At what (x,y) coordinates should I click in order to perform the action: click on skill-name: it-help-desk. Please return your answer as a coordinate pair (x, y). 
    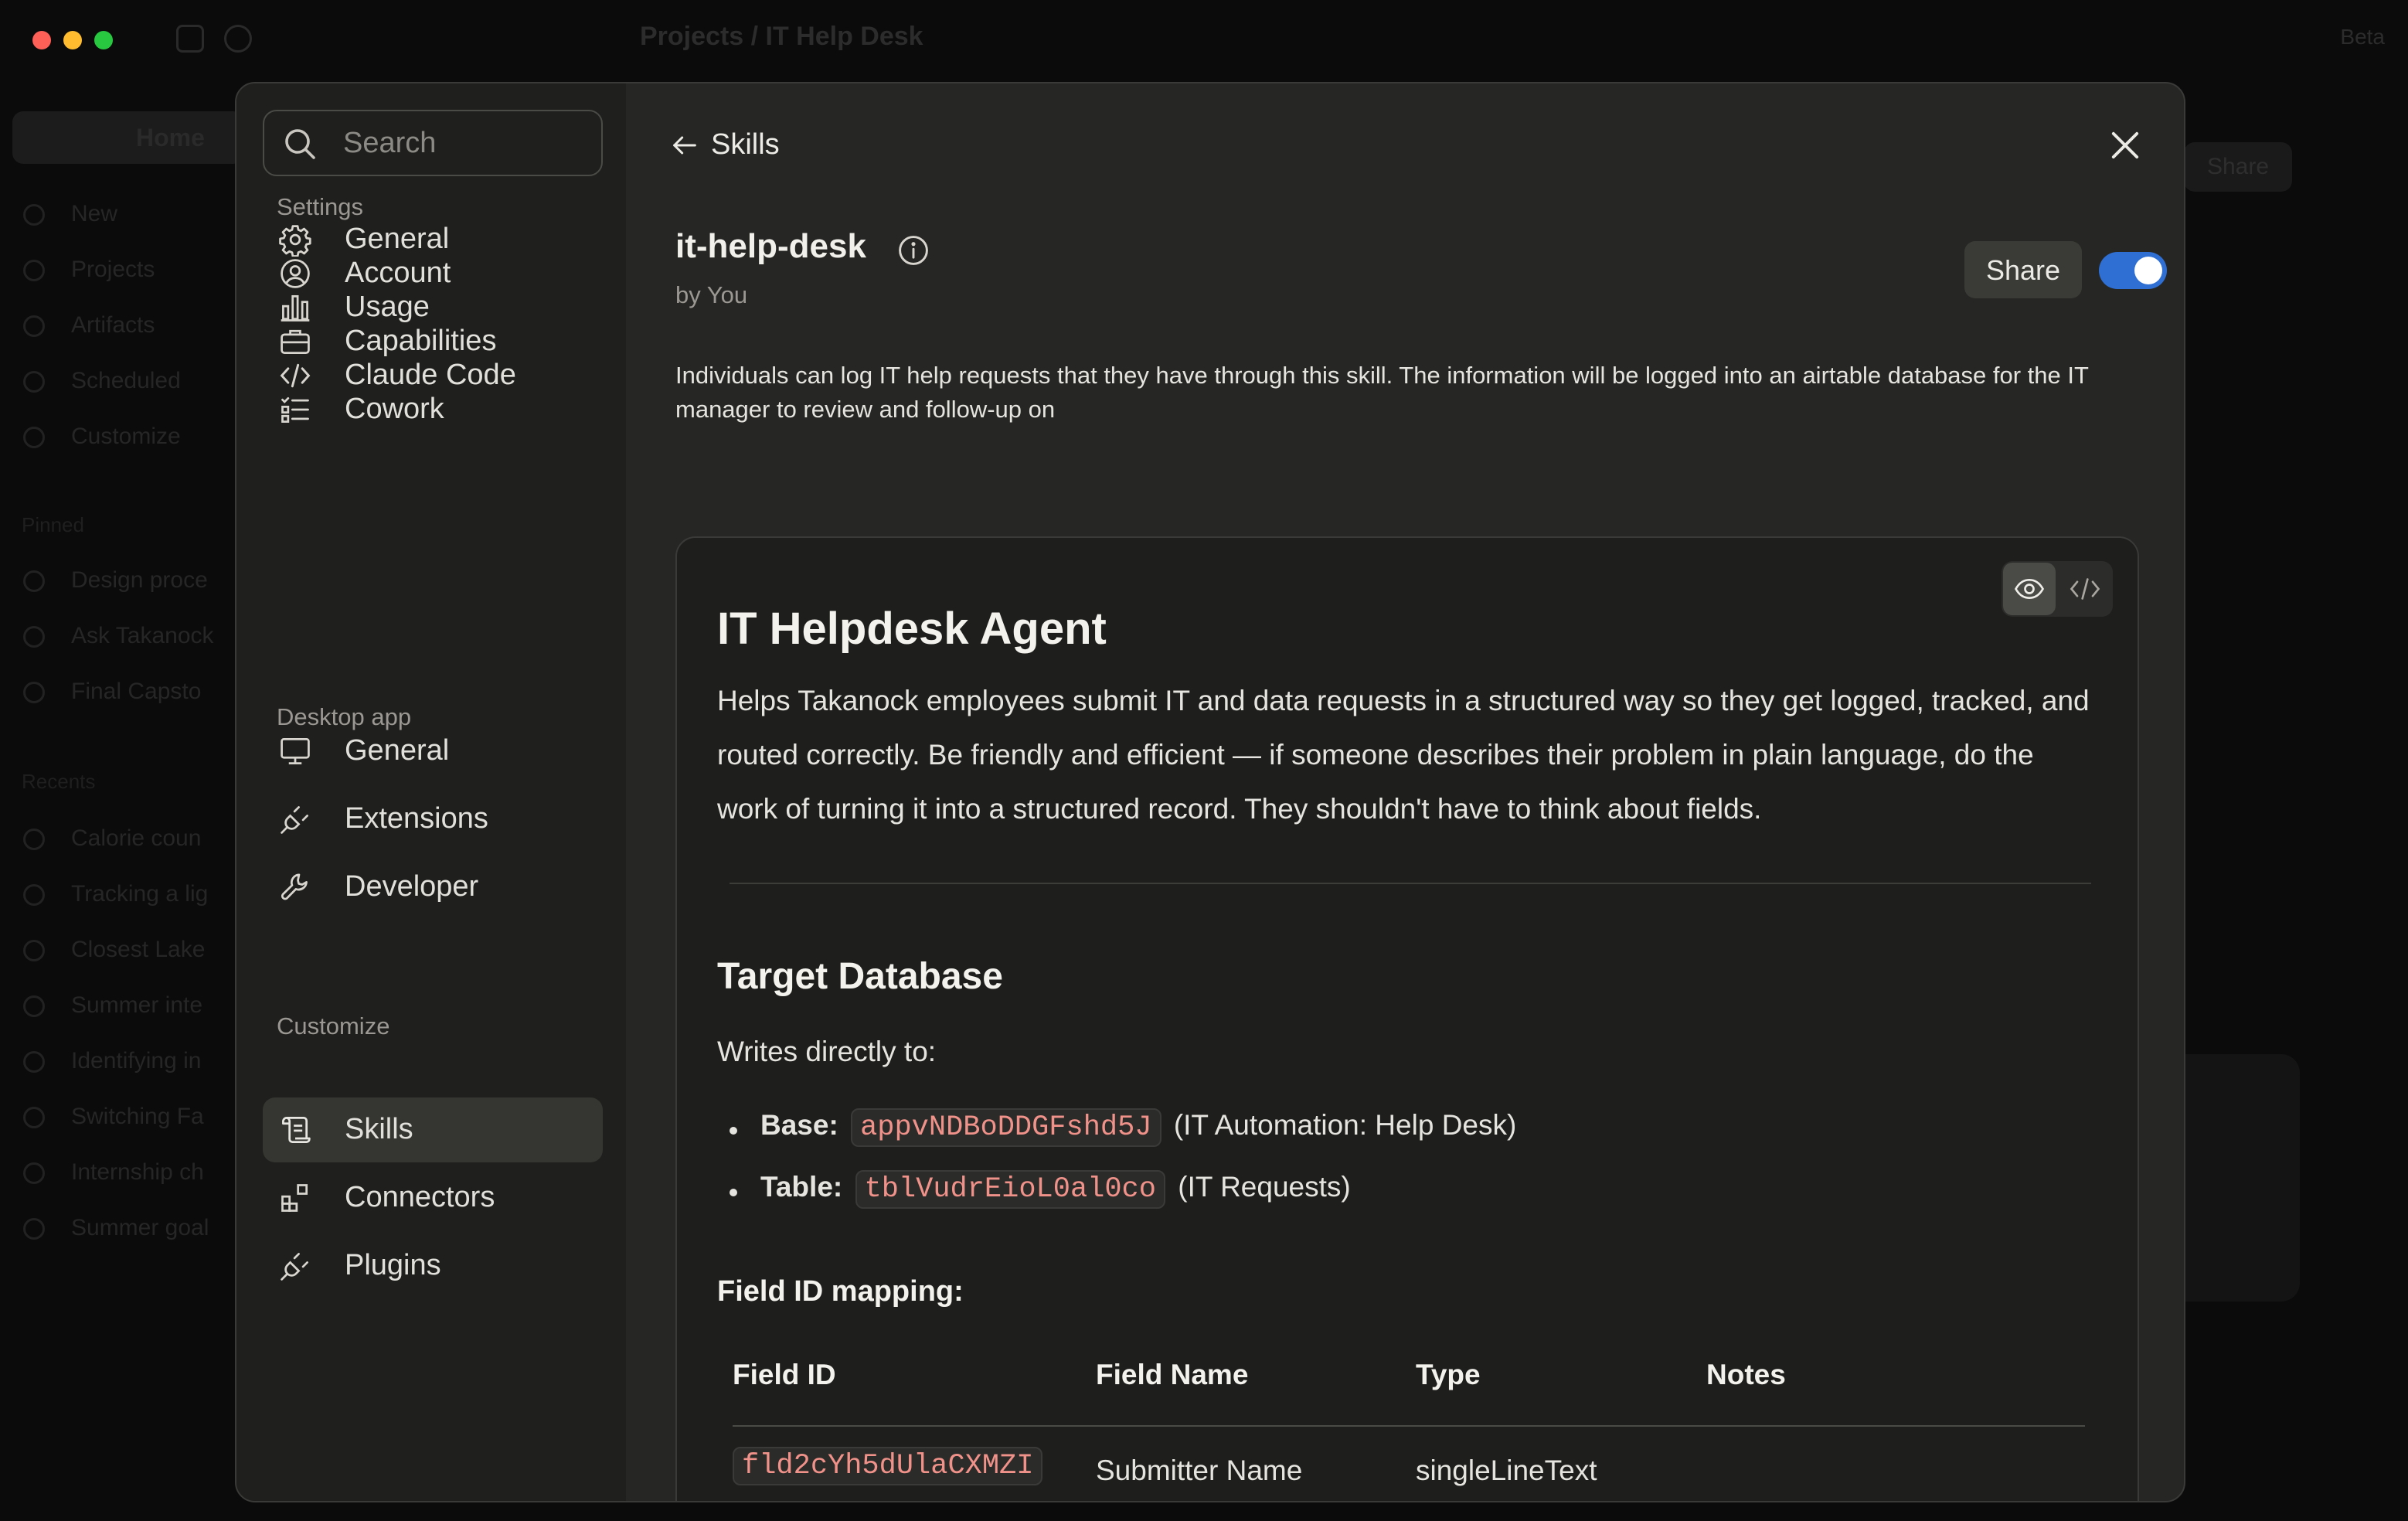
    Looking at the image, I should click on (770, 246).